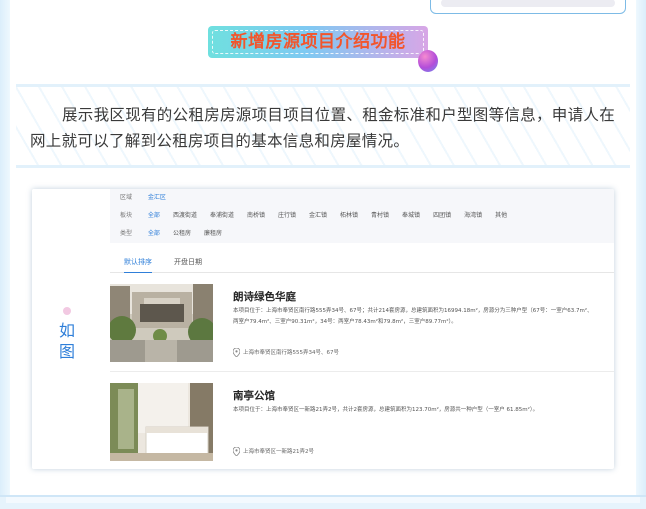 The height and width of the screenshot is (509, 646). Describe the element at coordinates (286, 352) in the screenshot. I see `listing-address: 上海市奉贤区南行路555弄34号、67号` at that location.